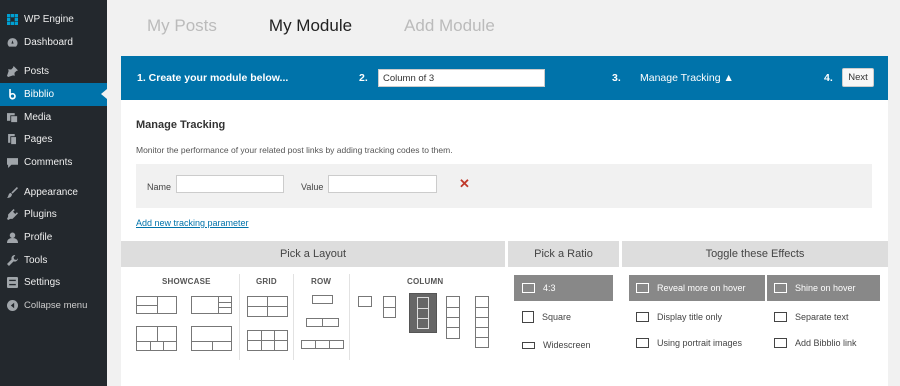  I want to click on tab-my-posts: My Posts, so click(182, 26).